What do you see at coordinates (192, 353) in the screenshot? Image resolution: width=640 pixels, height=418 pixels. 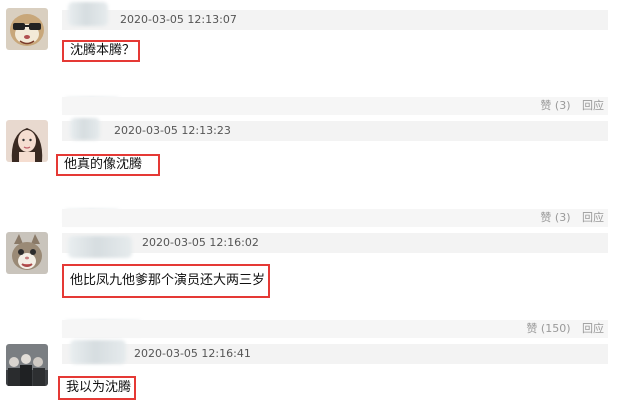 I see `comment-timestamp: 2020-03-05 12:16:41` at bounding box center [192, 353].